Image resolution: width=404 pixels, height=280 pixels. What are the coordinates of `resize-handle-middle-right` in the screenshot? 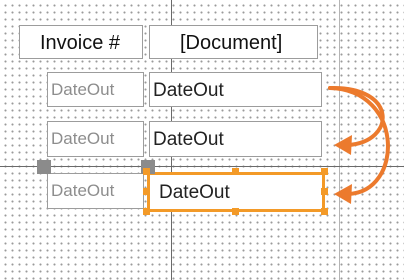 It's located at (324, 191).